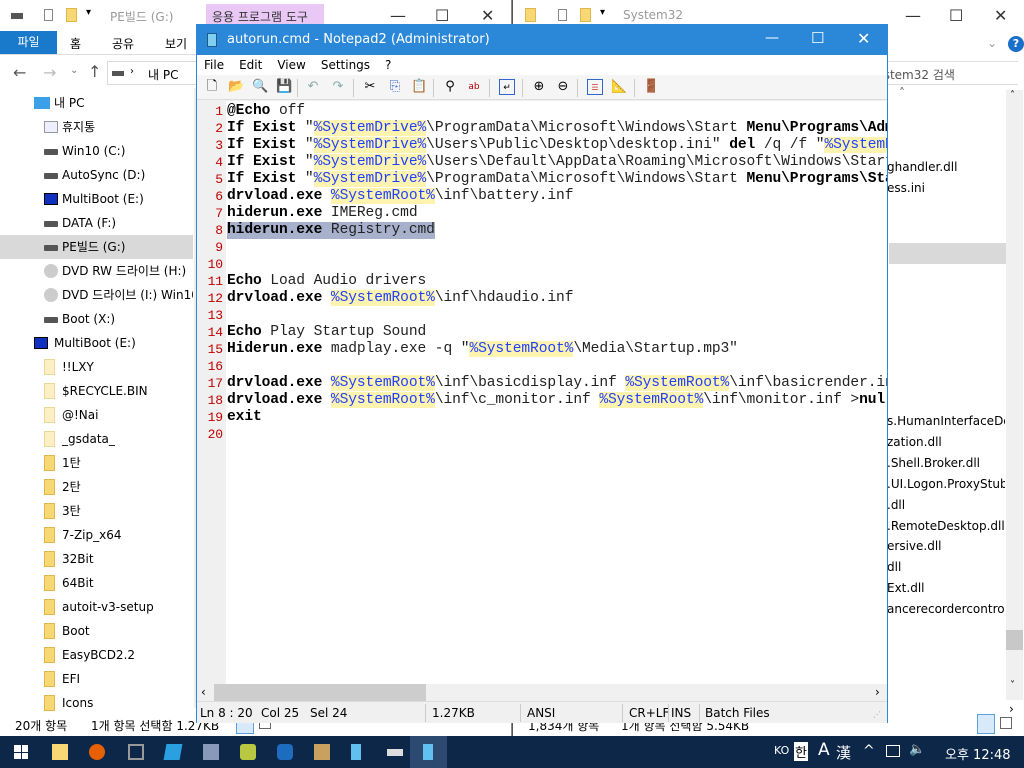 The width and height of the screenshot is (1024, 768). I want to click on ribbon-tab-file: 파일, so click(28, 42).